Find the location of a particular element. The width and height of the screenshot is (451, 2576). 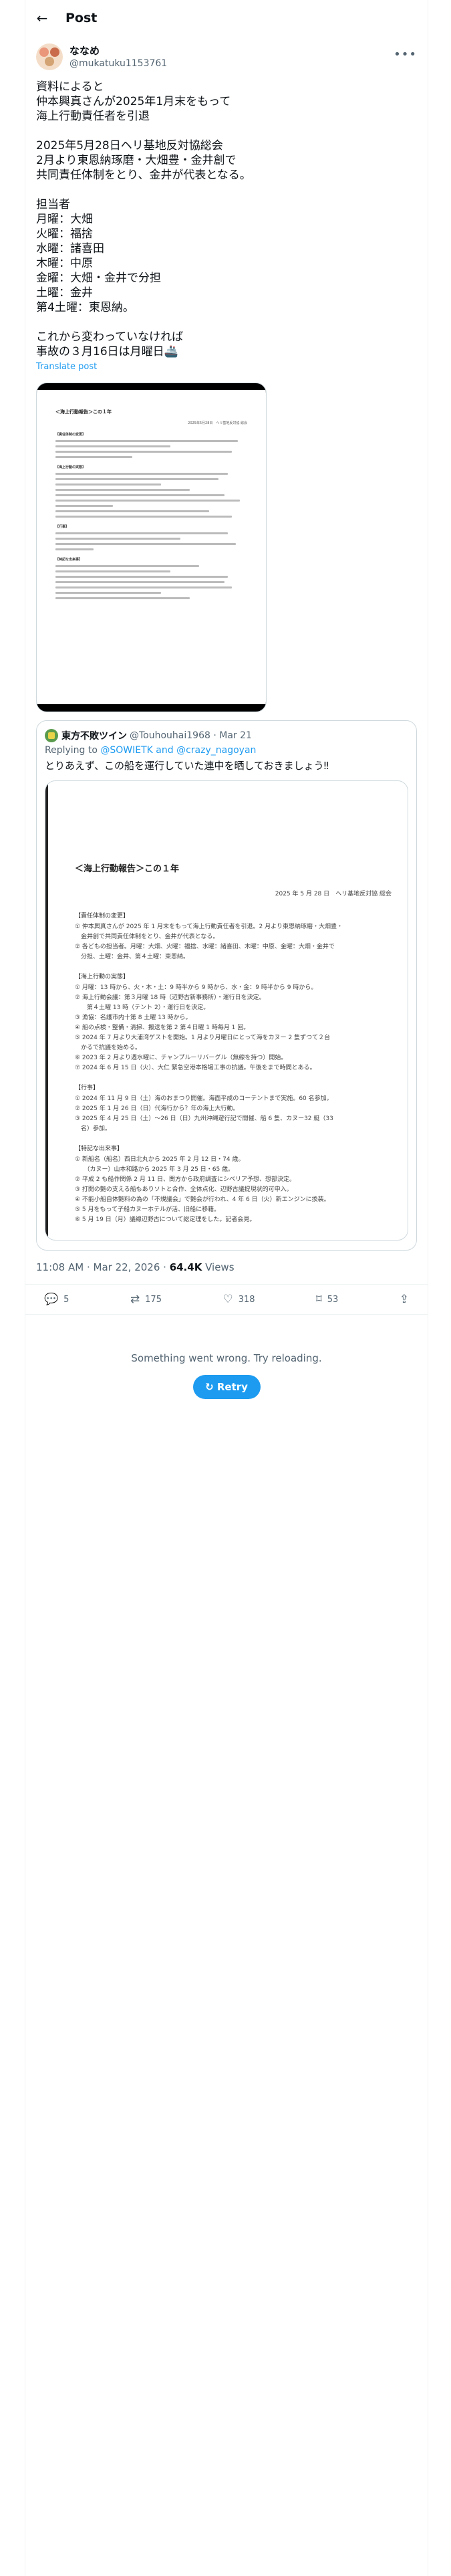

like-button: ♡ 318 is located at coordinates (238, 1299).